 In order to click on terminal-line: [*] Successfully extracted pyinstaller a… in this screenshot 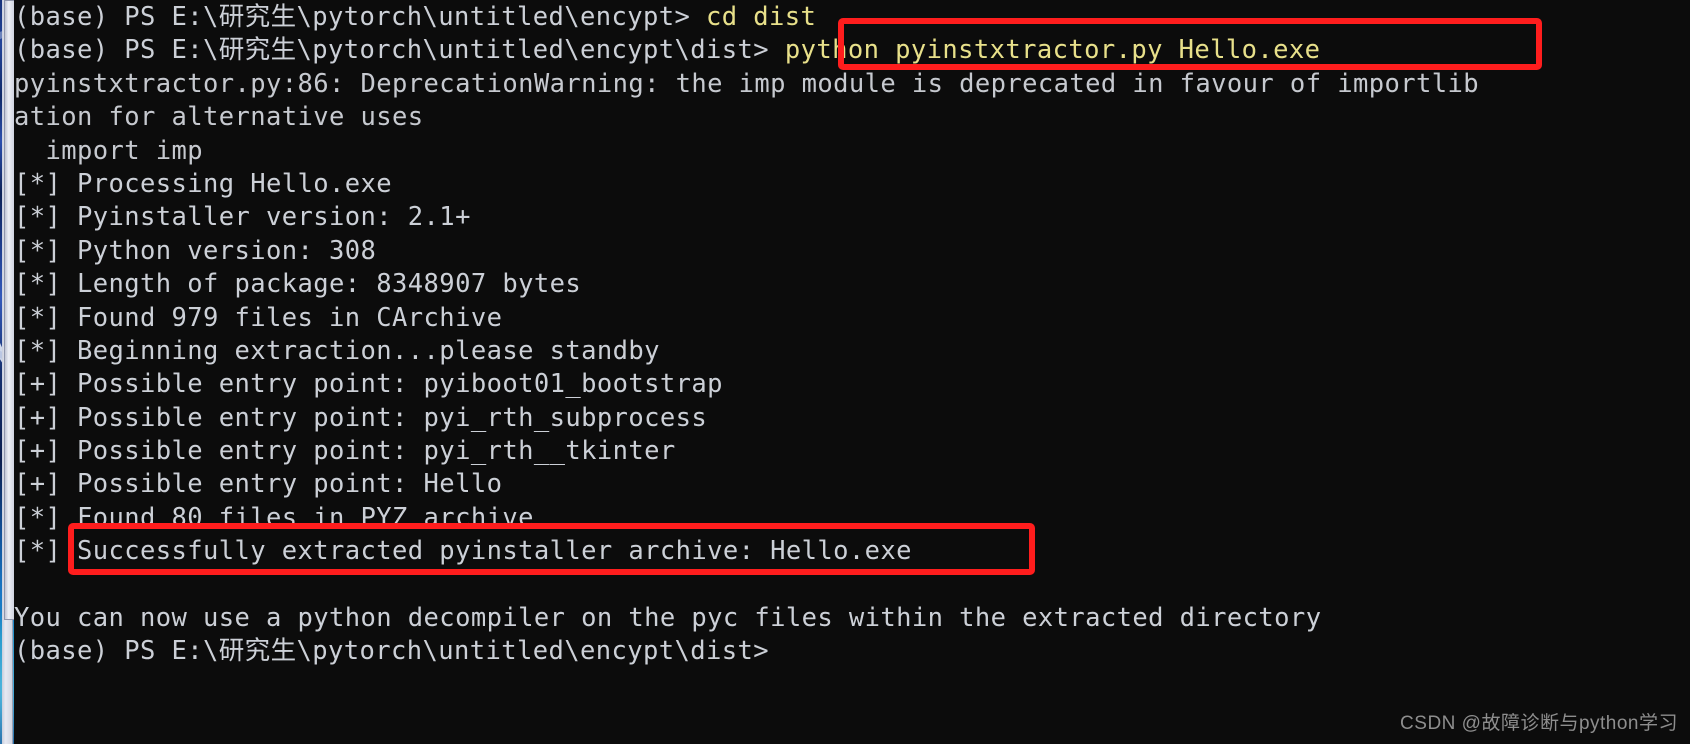, I will do `click(852, 551)`.